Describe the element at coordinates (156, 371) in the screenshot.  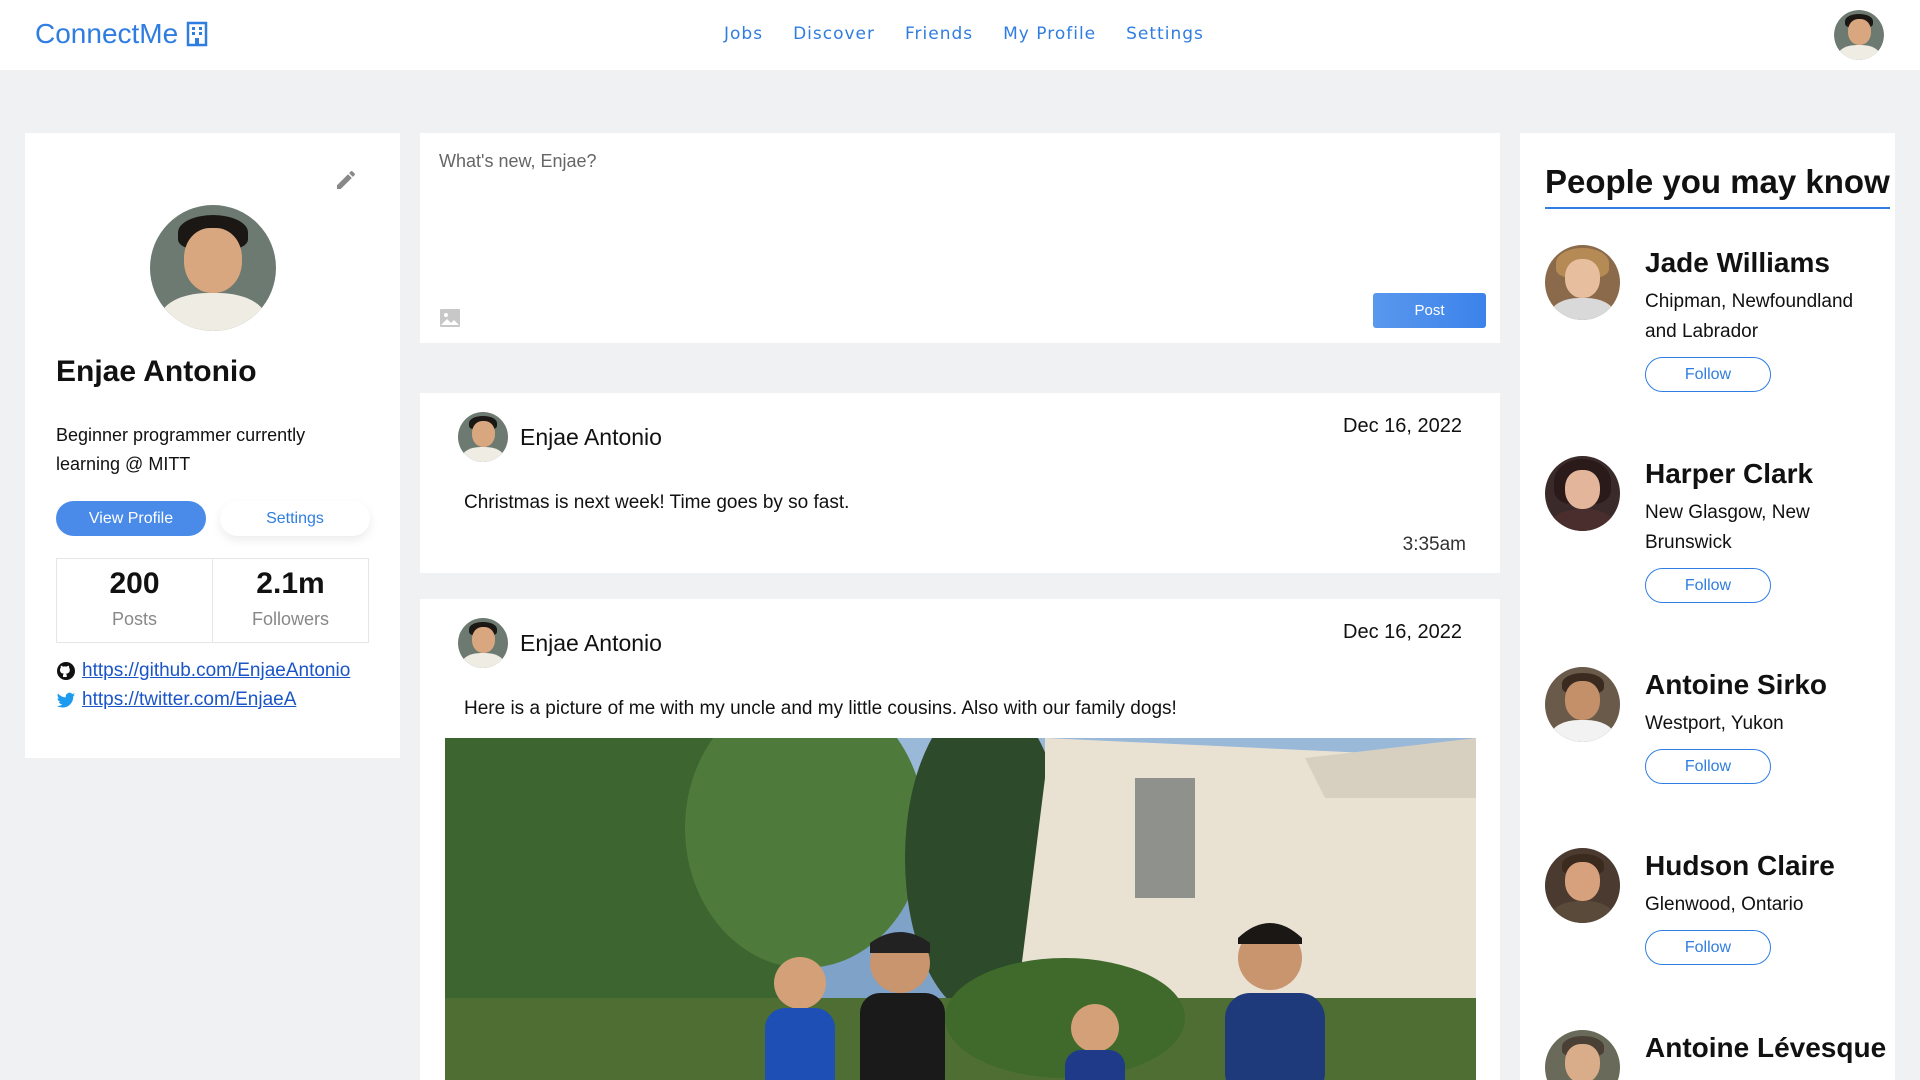
I see `profile-name: Enjae Antonio` at that location.